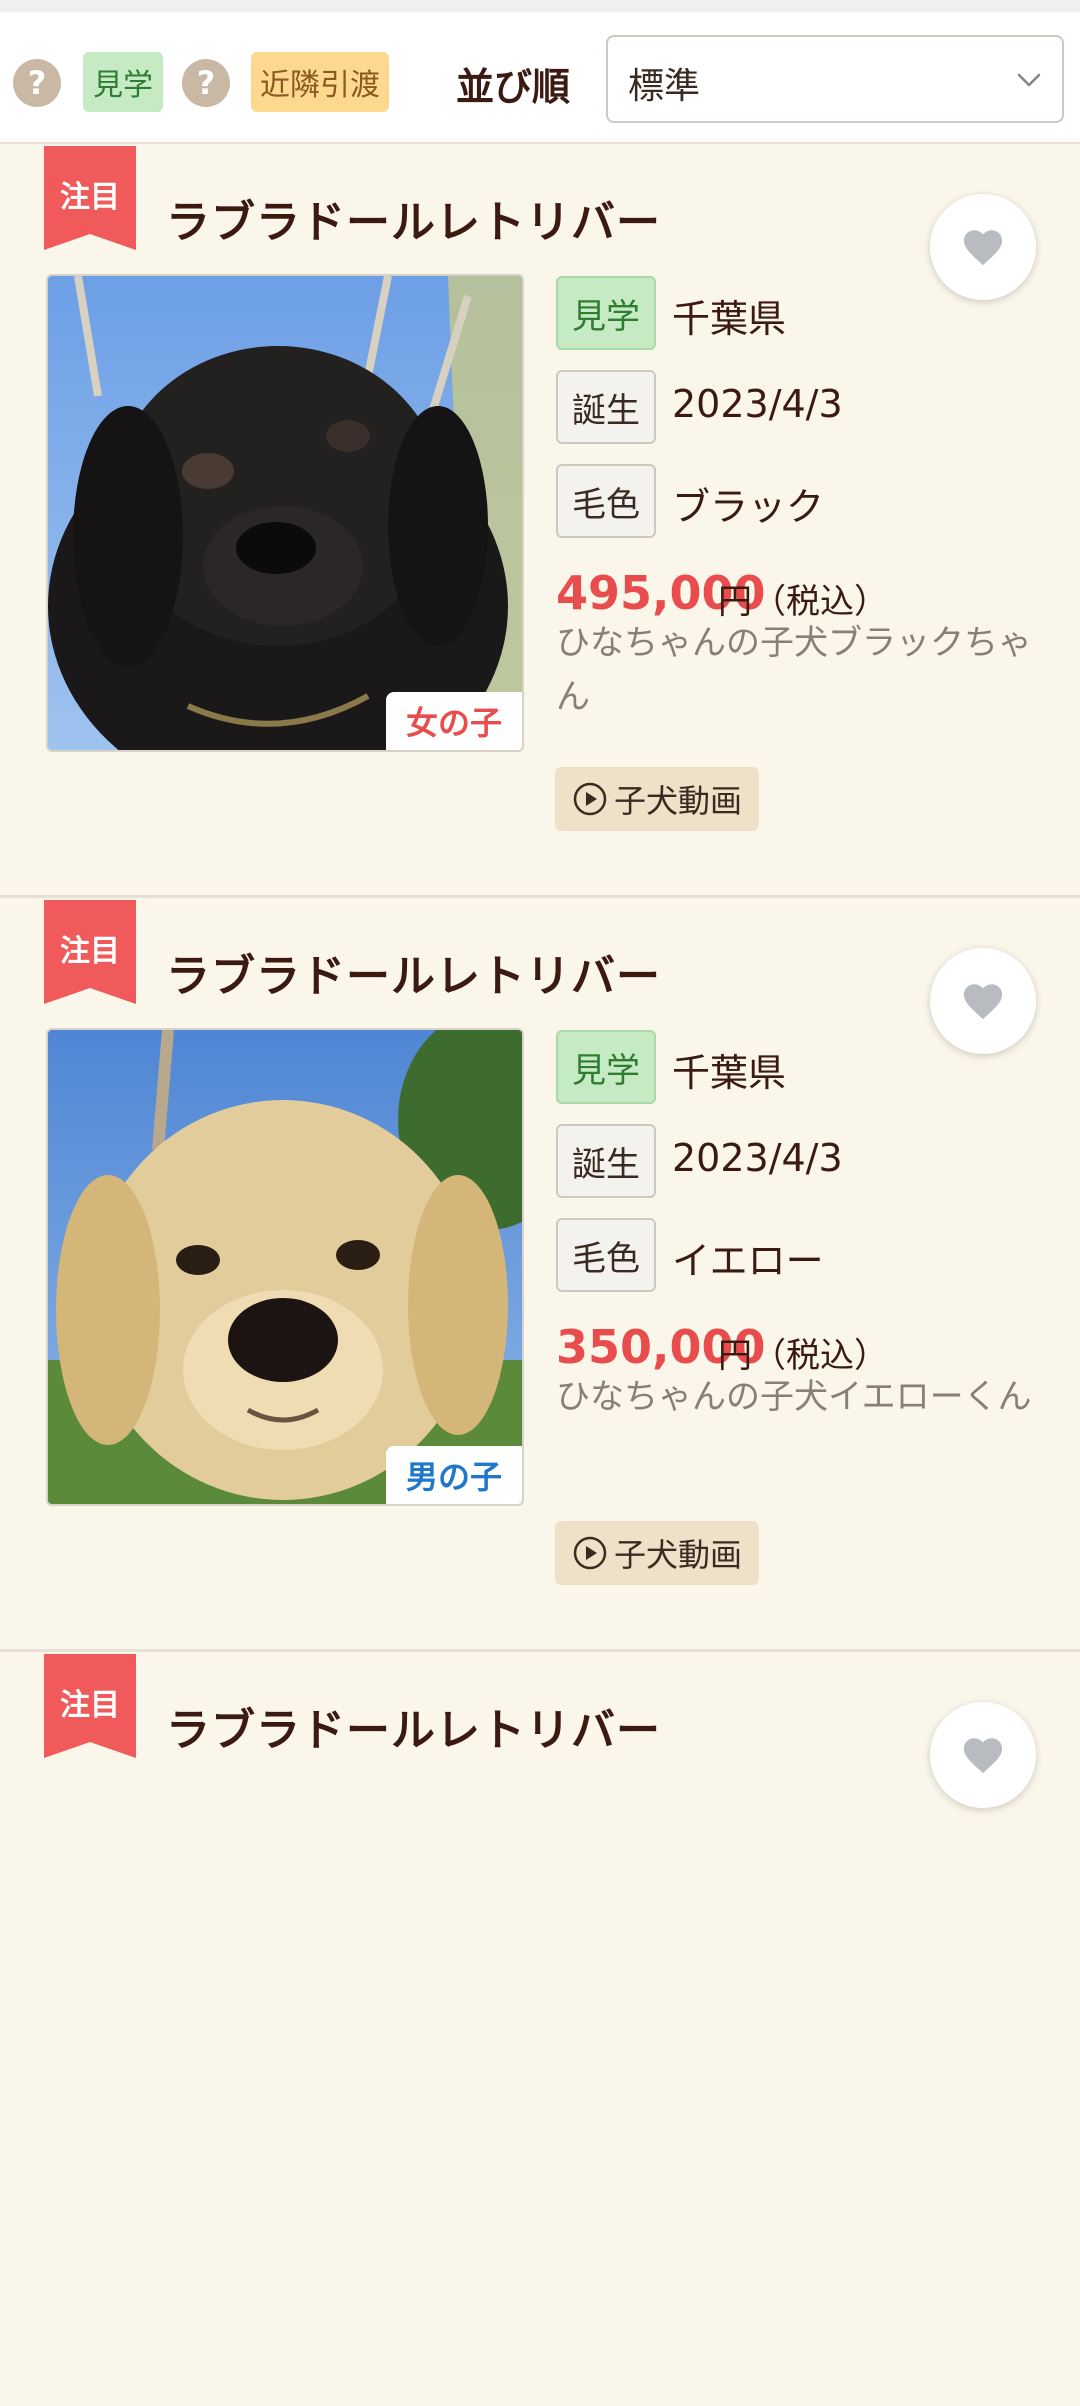 The width and height of the screenshot is (1080, 2406). I want to click on filter-tag-visit: 見学, so click(123, 82).